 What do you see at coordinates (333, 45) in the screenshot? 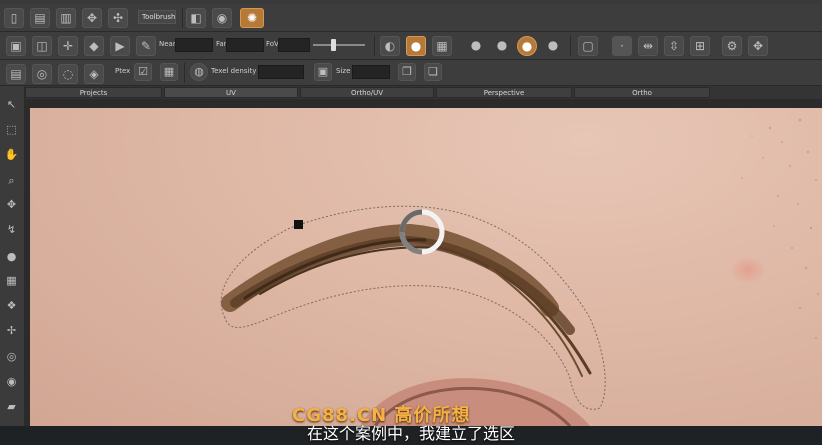
I see `fov-slider-knob` at bounding box center [333, 45].